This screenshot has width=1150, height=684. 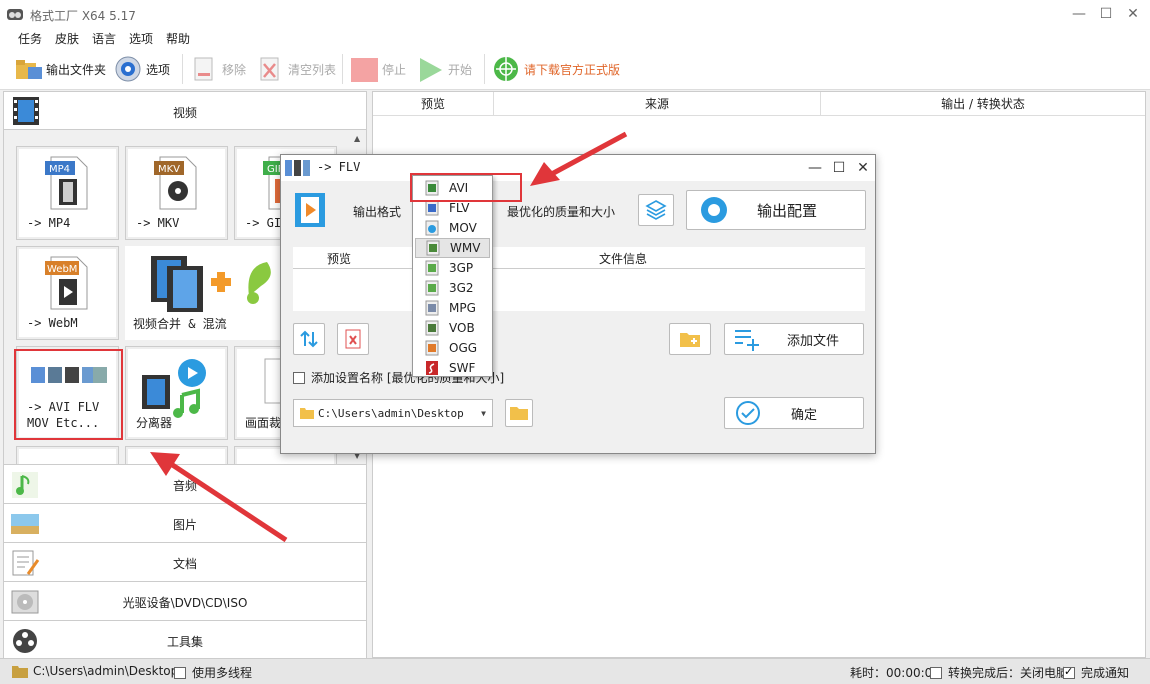 I want to click on ogg-file-icon, so click(x=432, y=348).